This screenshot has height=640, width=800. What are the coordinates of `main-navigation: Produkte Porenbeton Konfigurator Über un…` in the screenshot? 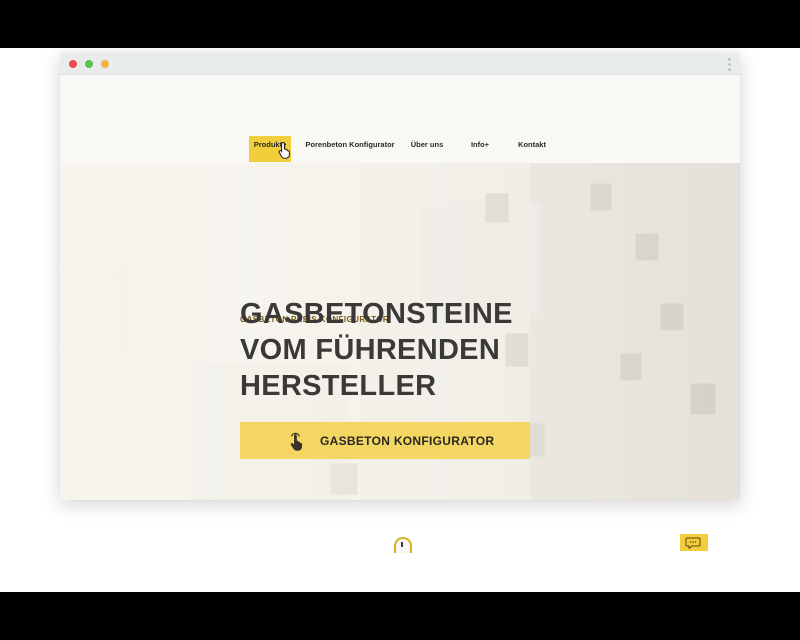 It's located at (400, 119).